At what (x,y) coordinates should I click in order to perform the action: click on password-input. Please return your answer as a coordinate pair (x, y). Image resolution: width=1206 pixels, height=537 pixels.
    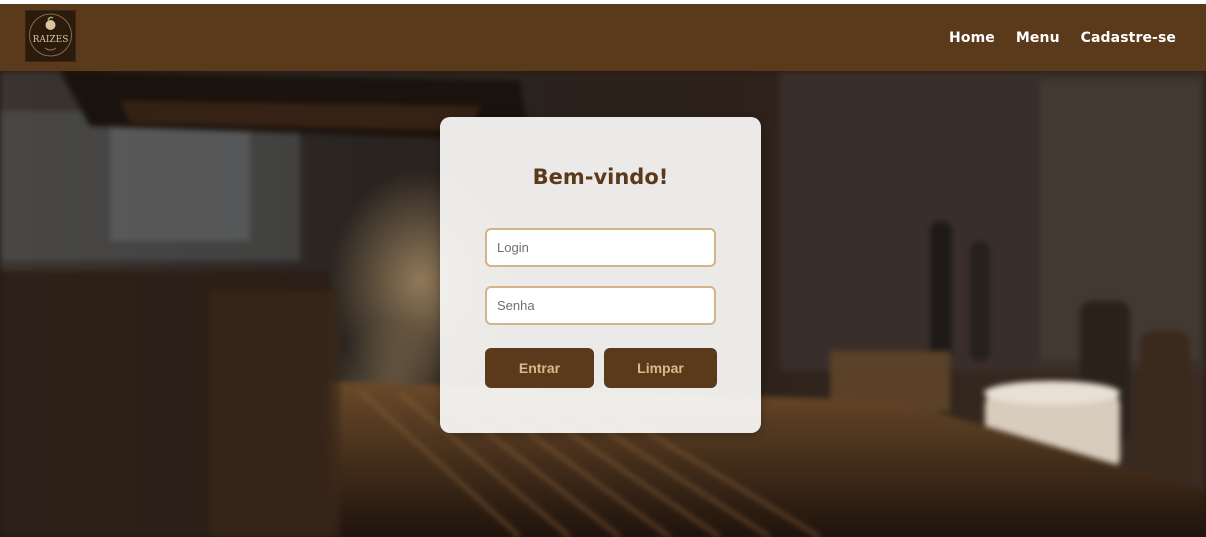
    Looking at the image, I should click on (600, 305).